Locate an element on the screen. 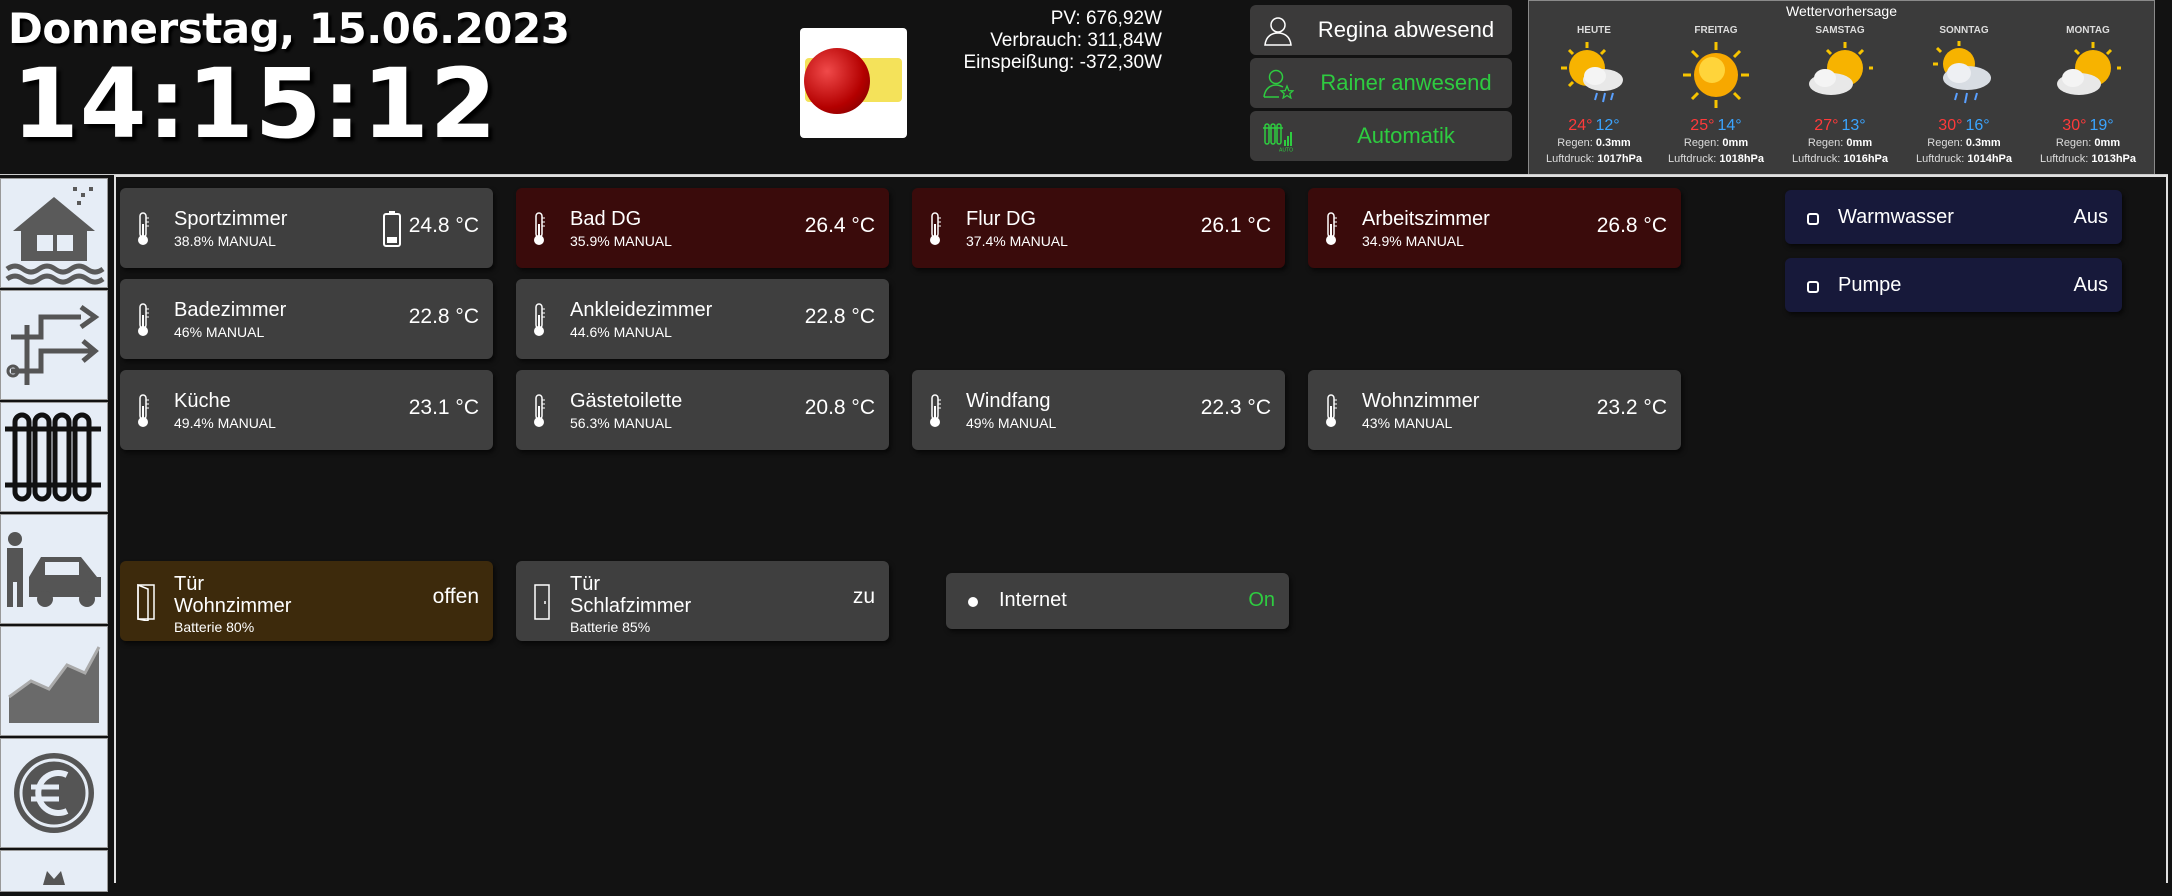 The height and width of the screenshot is (896, 2172). valve-status: 35.9% MANUAL is located at coordinates (621, 241).